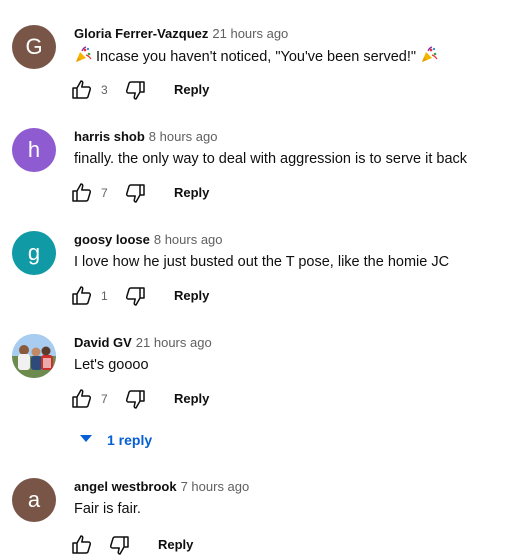  Describe the element at coordinates (215, 486) in the screenshot. I see `comment-timestamp: 7 hours ago` at that location.